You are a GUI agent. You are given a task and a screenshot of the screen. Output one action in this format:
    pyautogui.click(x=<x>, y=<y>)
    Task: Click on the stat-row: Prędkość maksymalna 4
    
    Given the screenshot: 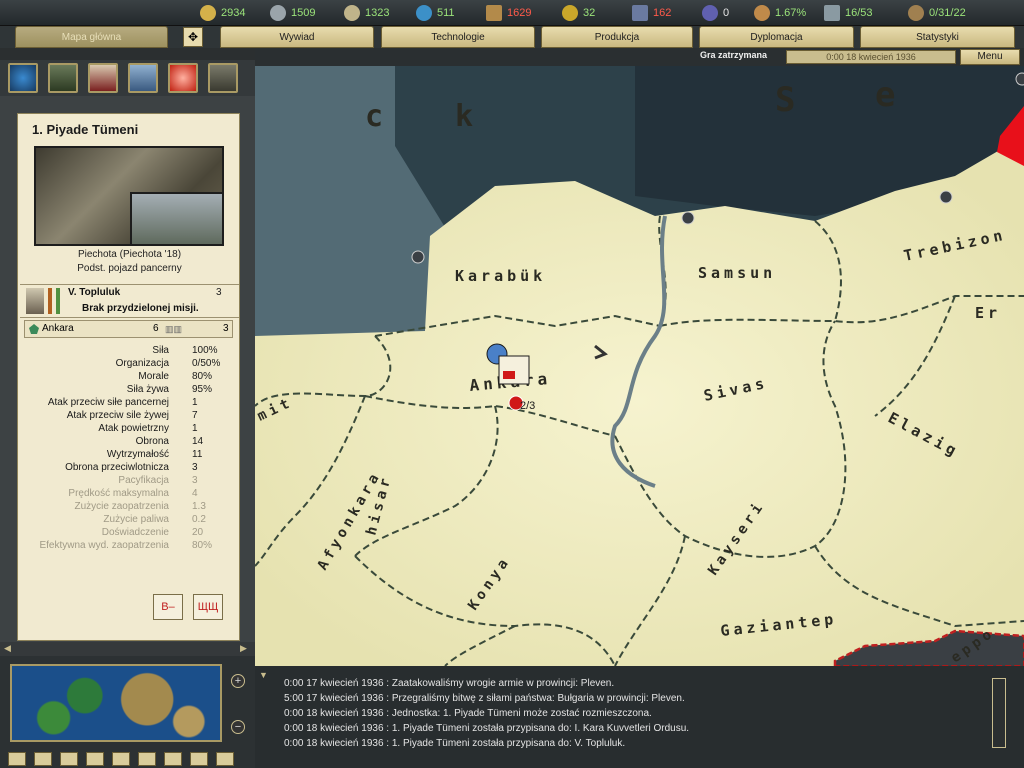 What is the action you would take?
    pyautogui.click(x=129, y=493)
    